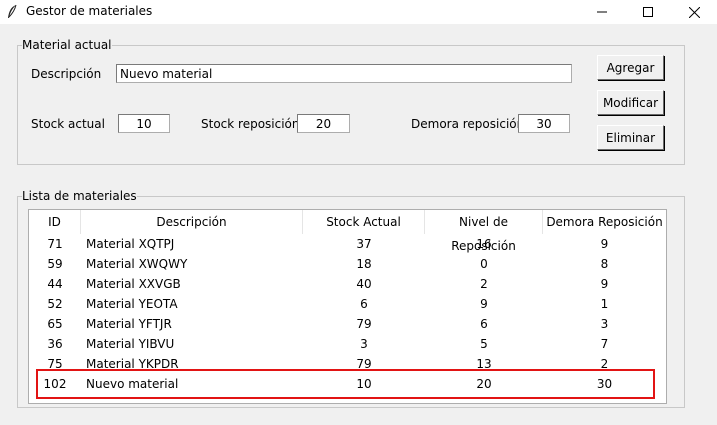 Image resolution: width=717 pixels, height=425 pixels. Describe the element at coordinates (250, 124) in the screenshot. I see `stock-reposicion-label: Stock reposición` at that location.